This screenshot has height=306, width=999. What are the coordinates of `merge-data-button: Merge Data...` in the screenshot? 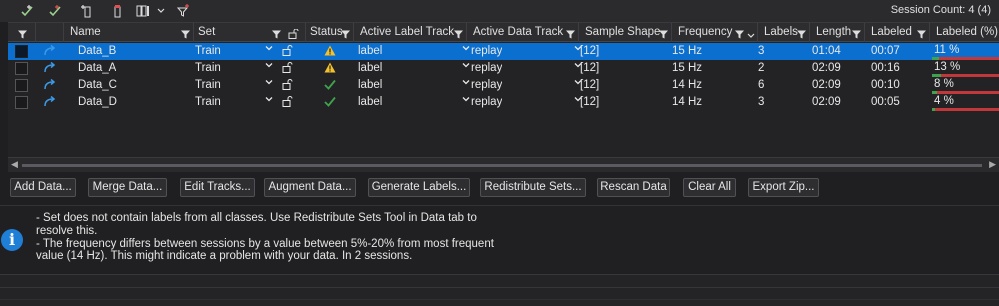 It's located at (127, 187).